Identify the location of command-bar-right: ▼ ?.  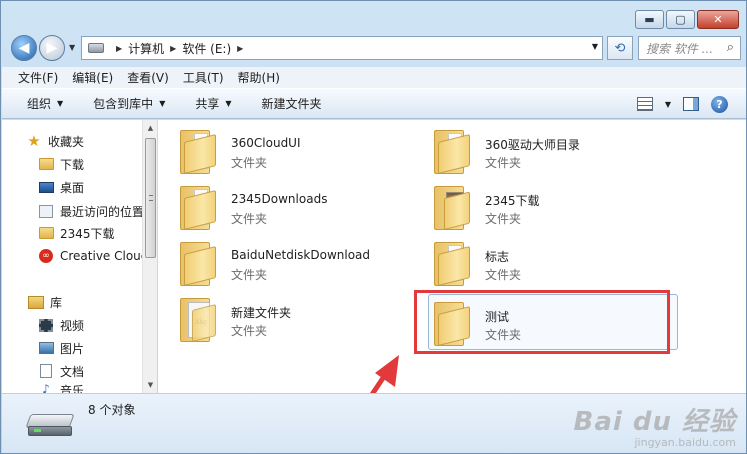
(691, 104).